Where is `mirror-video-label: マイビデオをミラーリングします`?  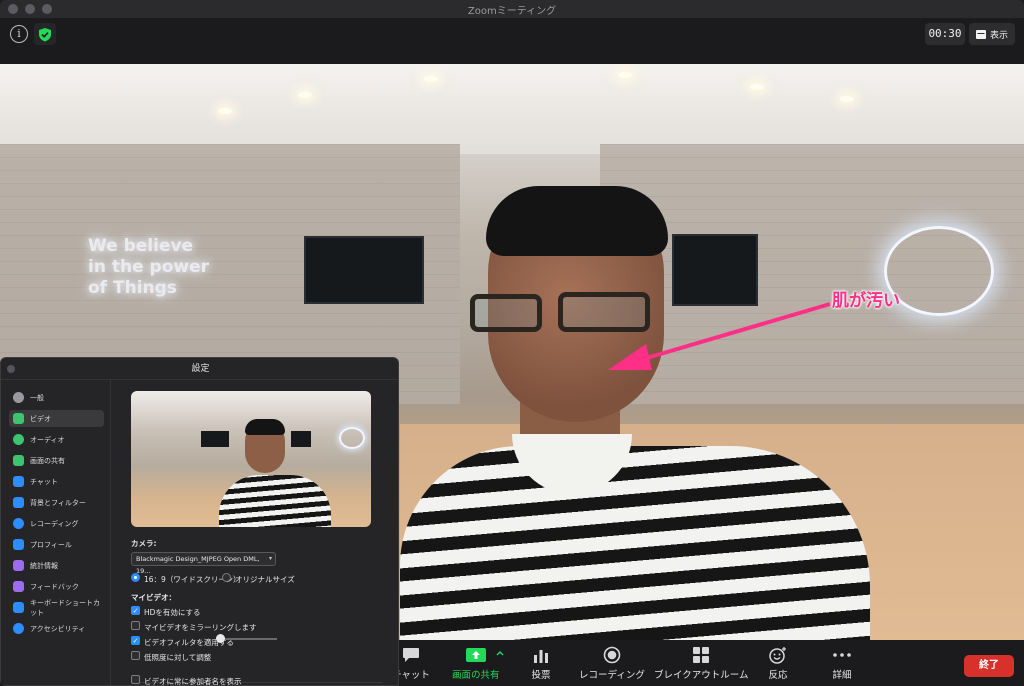
mirror-video-label: マイビデオをミラーリングします is located at coordinates (200, 627).